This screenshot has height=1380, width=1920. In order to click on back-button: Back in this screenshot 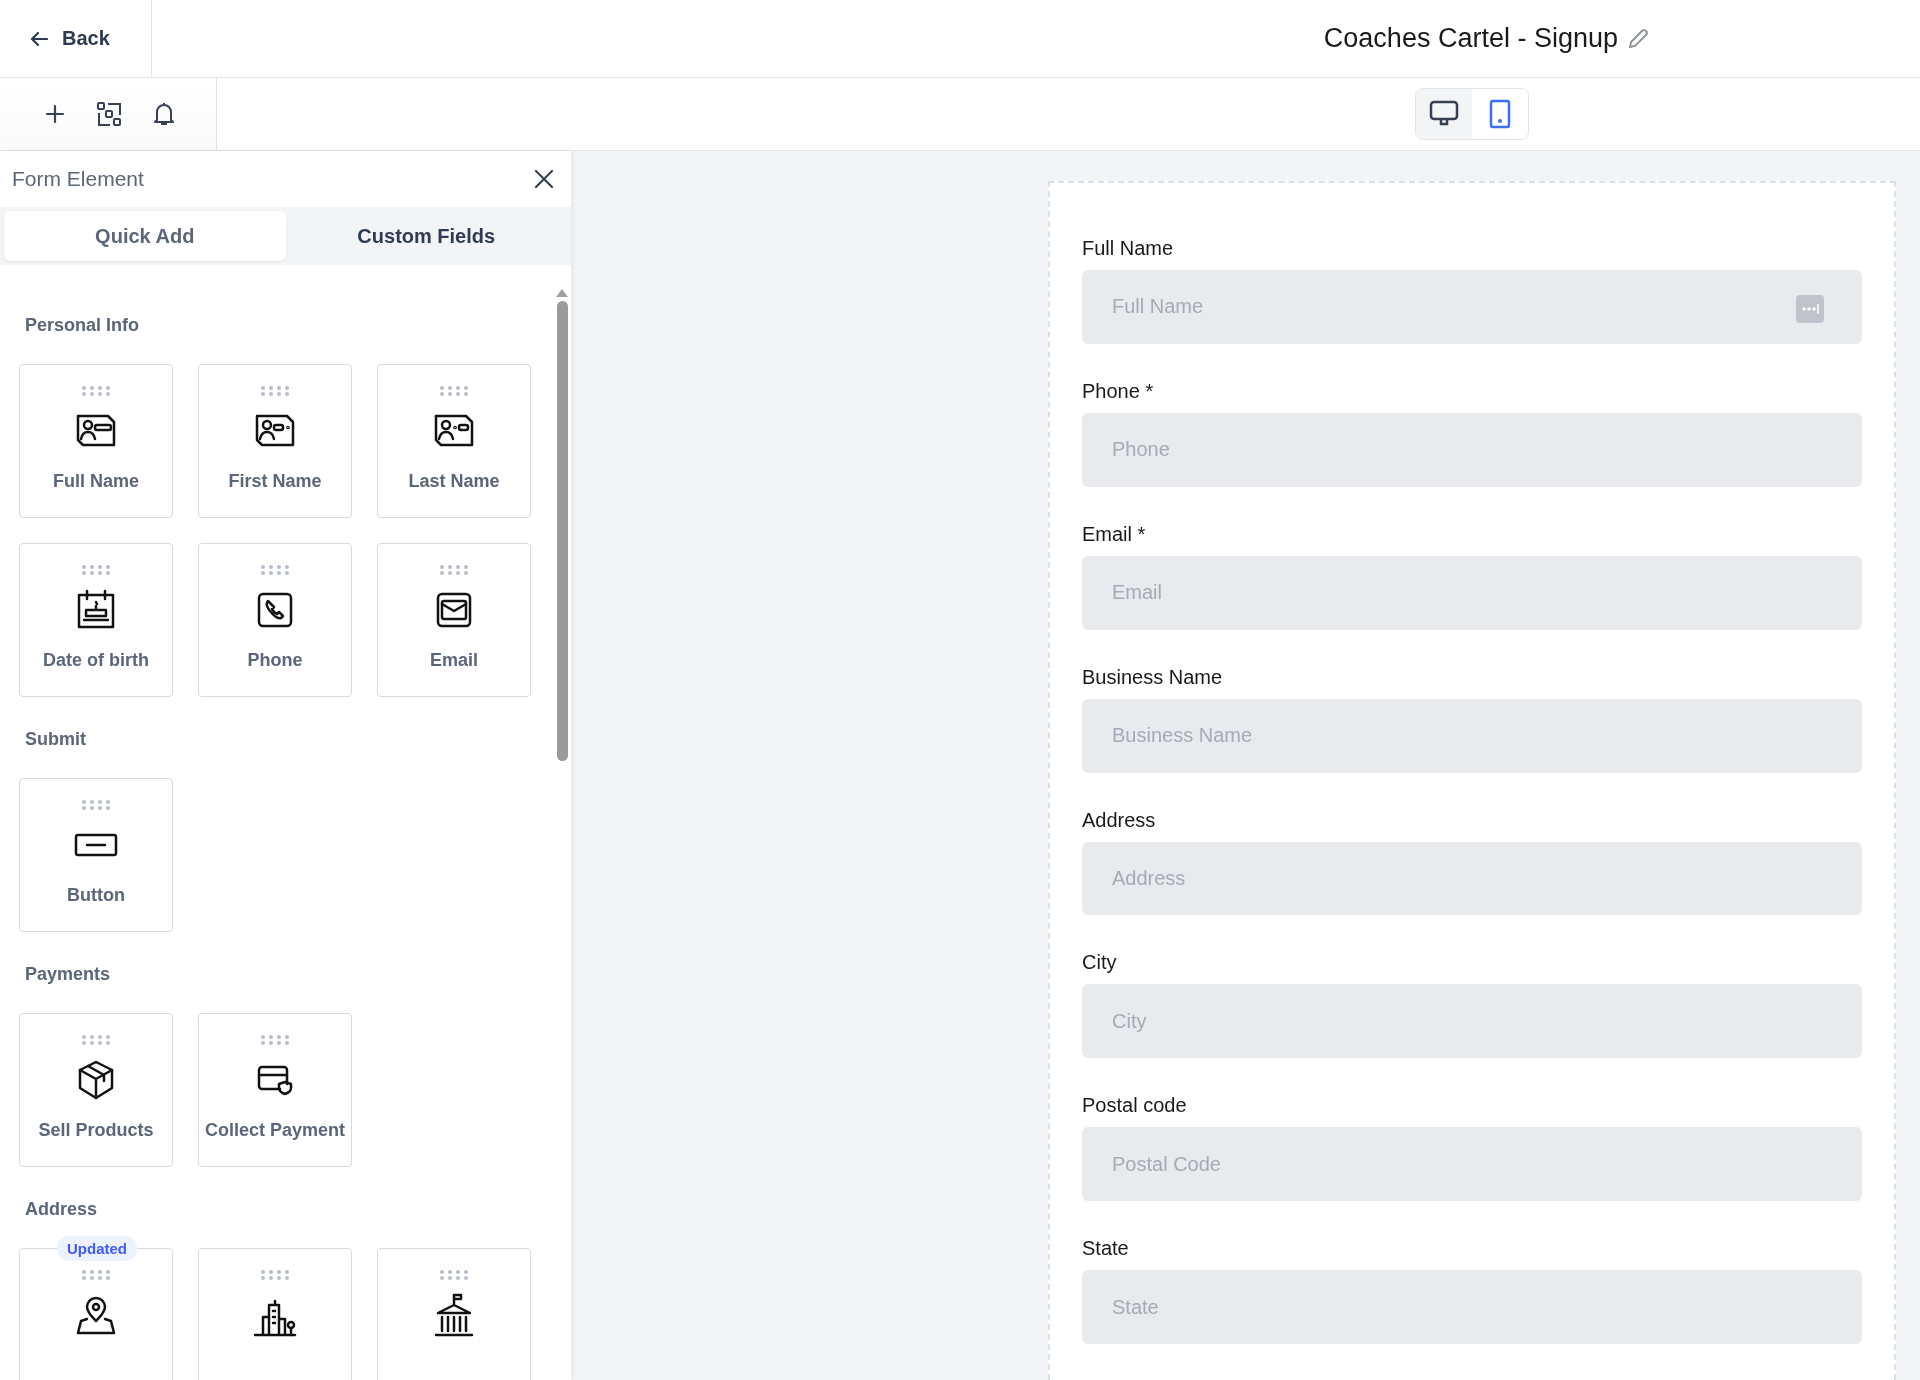, I will do `click(70, 38)`.